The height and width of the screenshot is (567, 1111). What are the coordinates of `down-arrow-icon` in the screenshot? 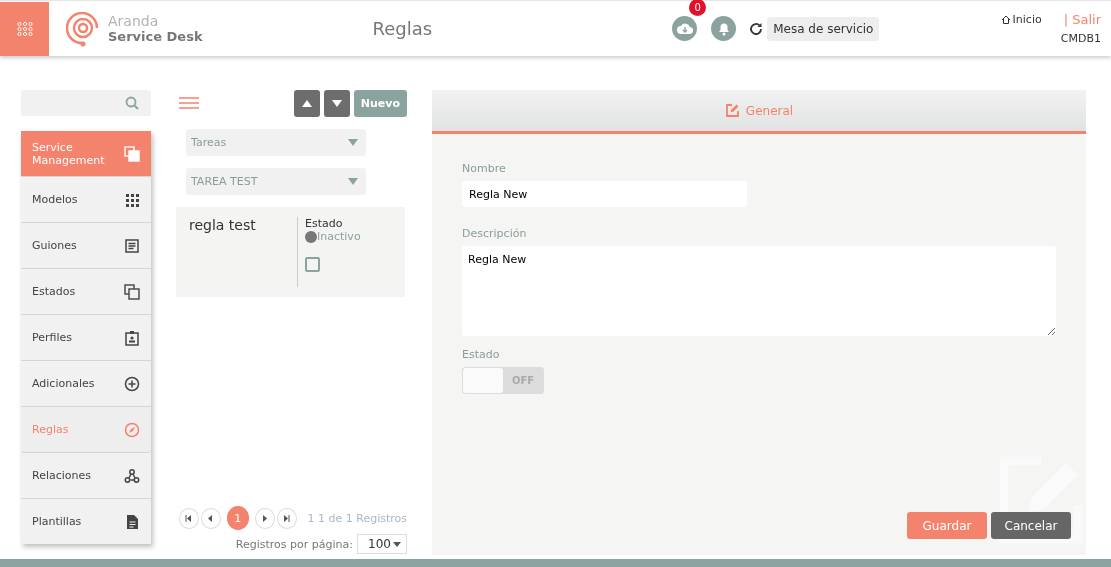 It's located at (336, 103).